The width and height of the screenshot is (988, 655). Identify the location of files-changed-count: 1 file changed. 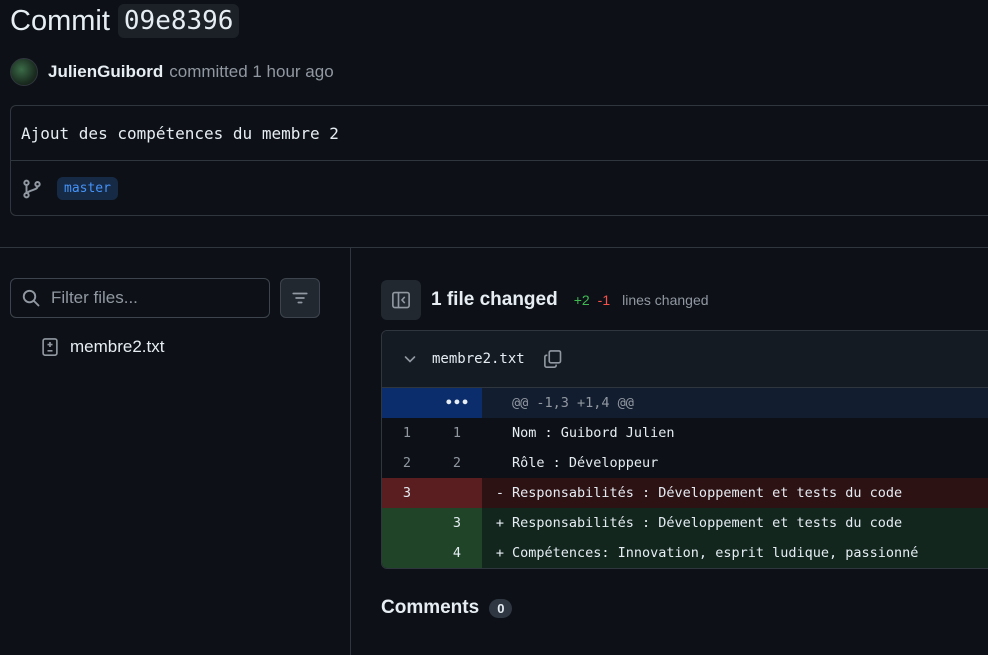
(494, 299).